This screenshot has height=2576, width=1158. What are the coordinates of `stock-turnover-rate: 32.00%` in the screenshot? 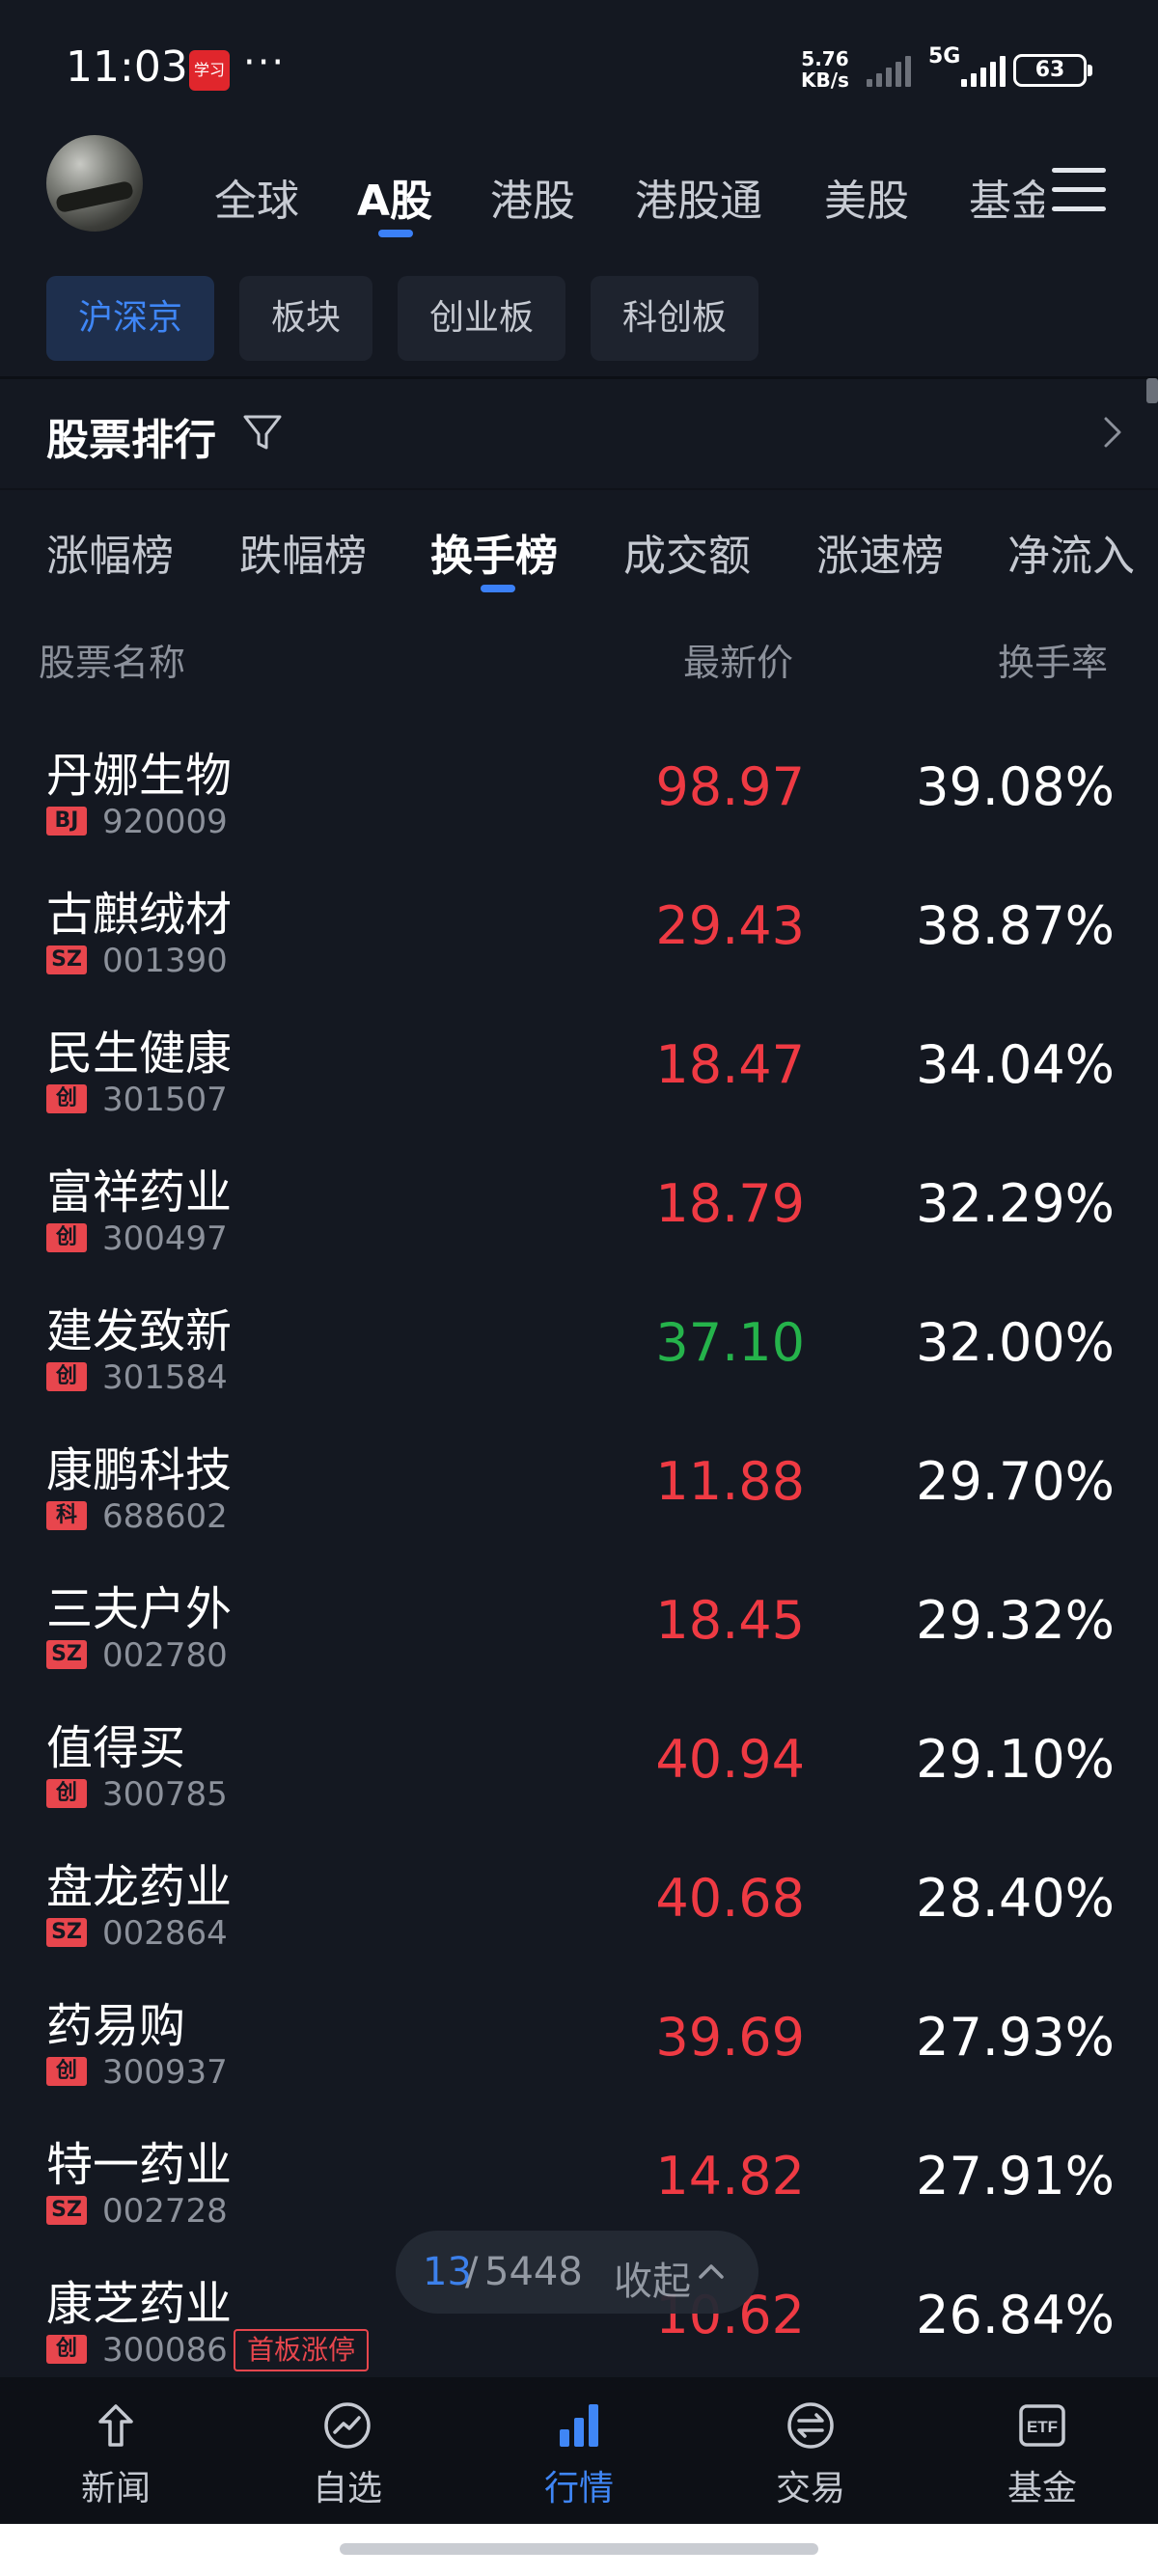 It's located at (1015, 1343).